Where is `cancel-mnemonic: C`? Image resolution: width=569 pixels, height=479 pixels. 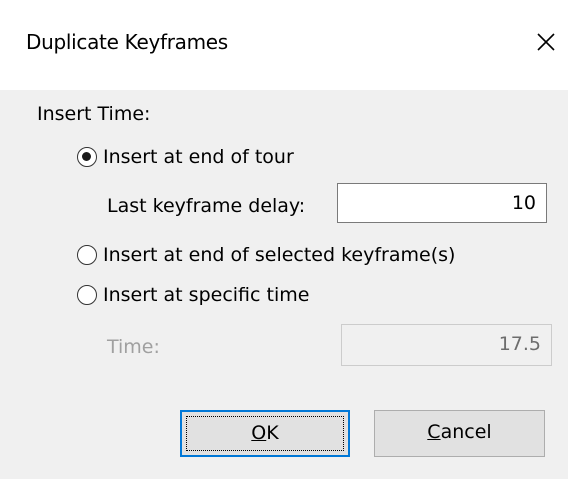
cancel-mnemonic: C is located at coordinates (434, 432).